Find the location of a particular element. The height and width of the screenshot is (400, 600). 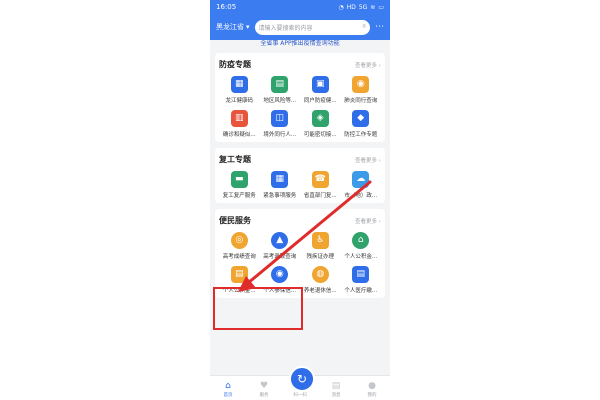

arrow-shaft is located at coordinates (309, 232).